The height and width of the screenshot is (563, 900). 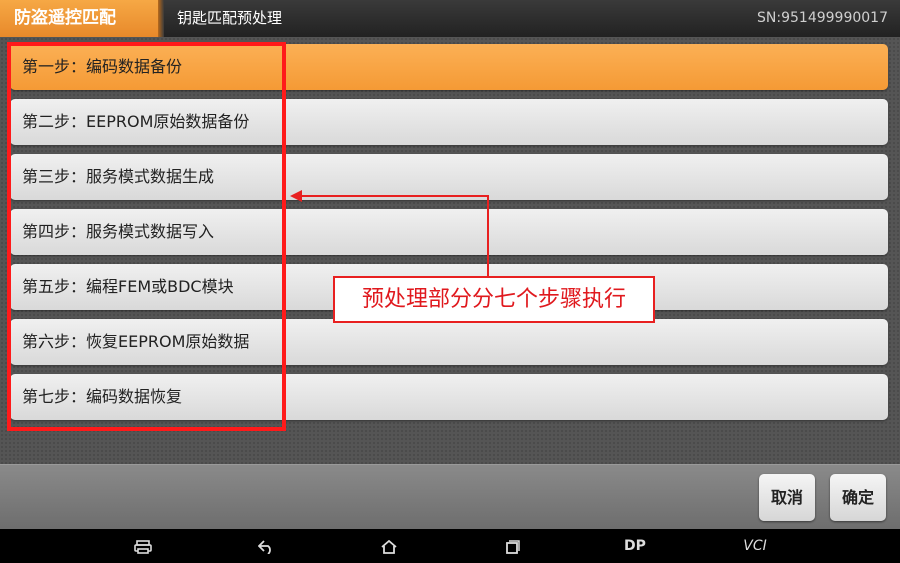 What do you see at coordinates (143, 546) in the screenshot?
I see `screenshot-icon` at bounding box center [143, 546].